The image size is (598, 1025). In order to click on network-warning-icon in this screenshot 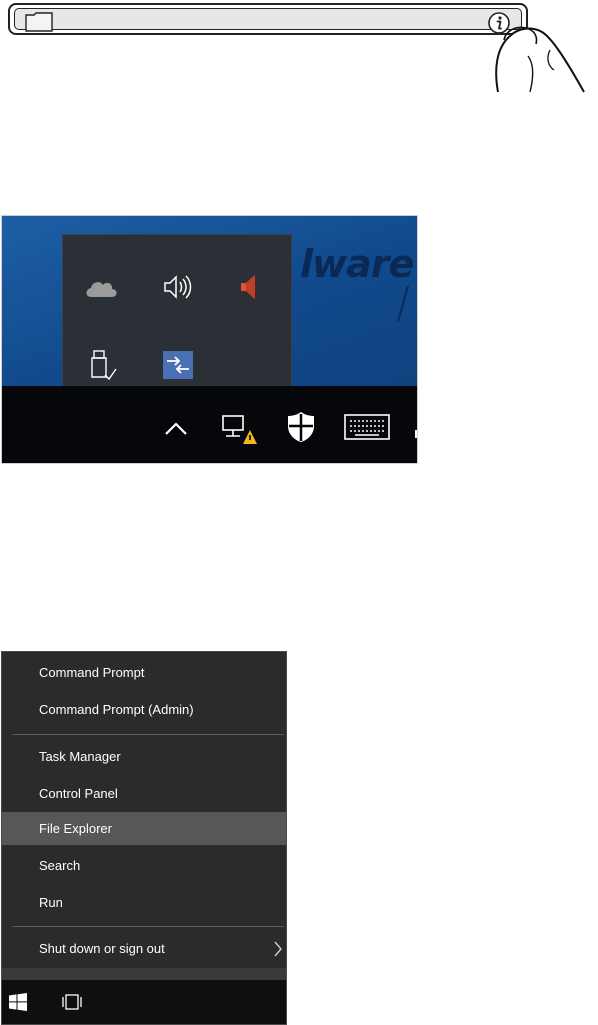, I will do `click(239, 429)`.